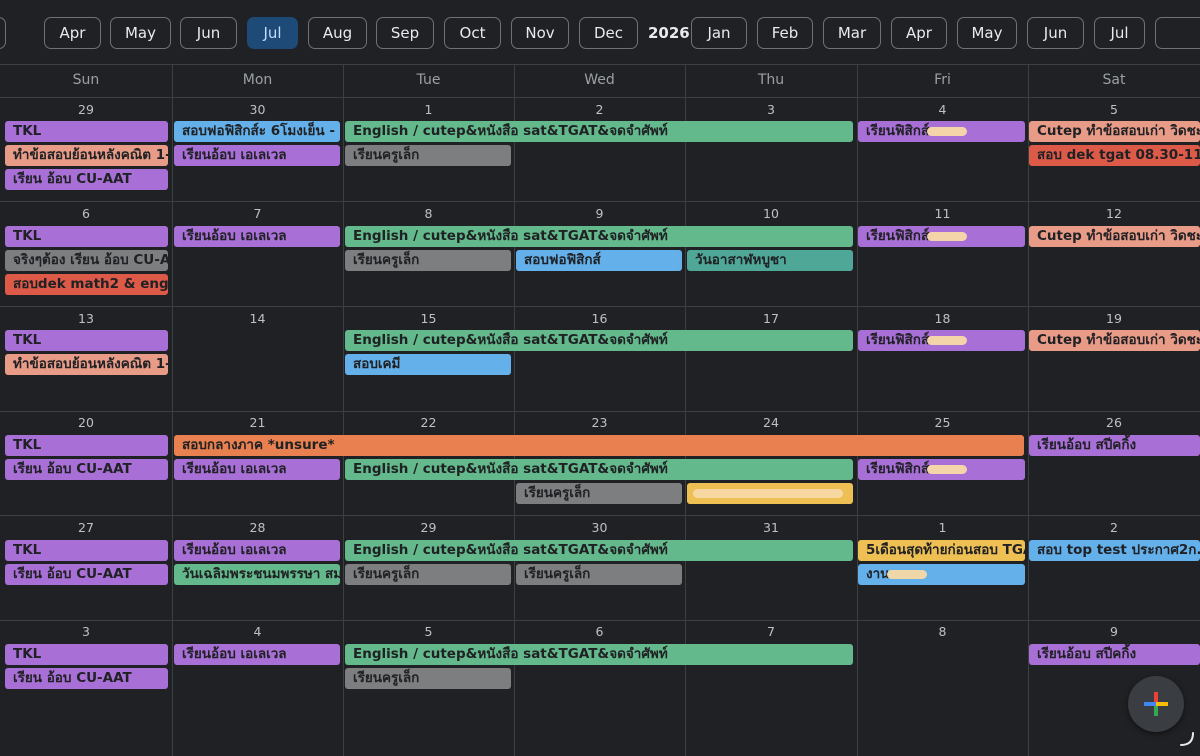 The height and width of the screenshot is (756, 1200). I want to click on month-chip-jul-next: Jul, so click(1119, 33).